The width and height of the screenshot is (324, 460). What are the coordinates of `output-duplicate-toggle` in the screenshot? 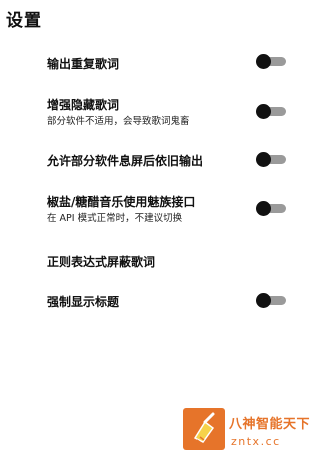 It's located at (271, 61).